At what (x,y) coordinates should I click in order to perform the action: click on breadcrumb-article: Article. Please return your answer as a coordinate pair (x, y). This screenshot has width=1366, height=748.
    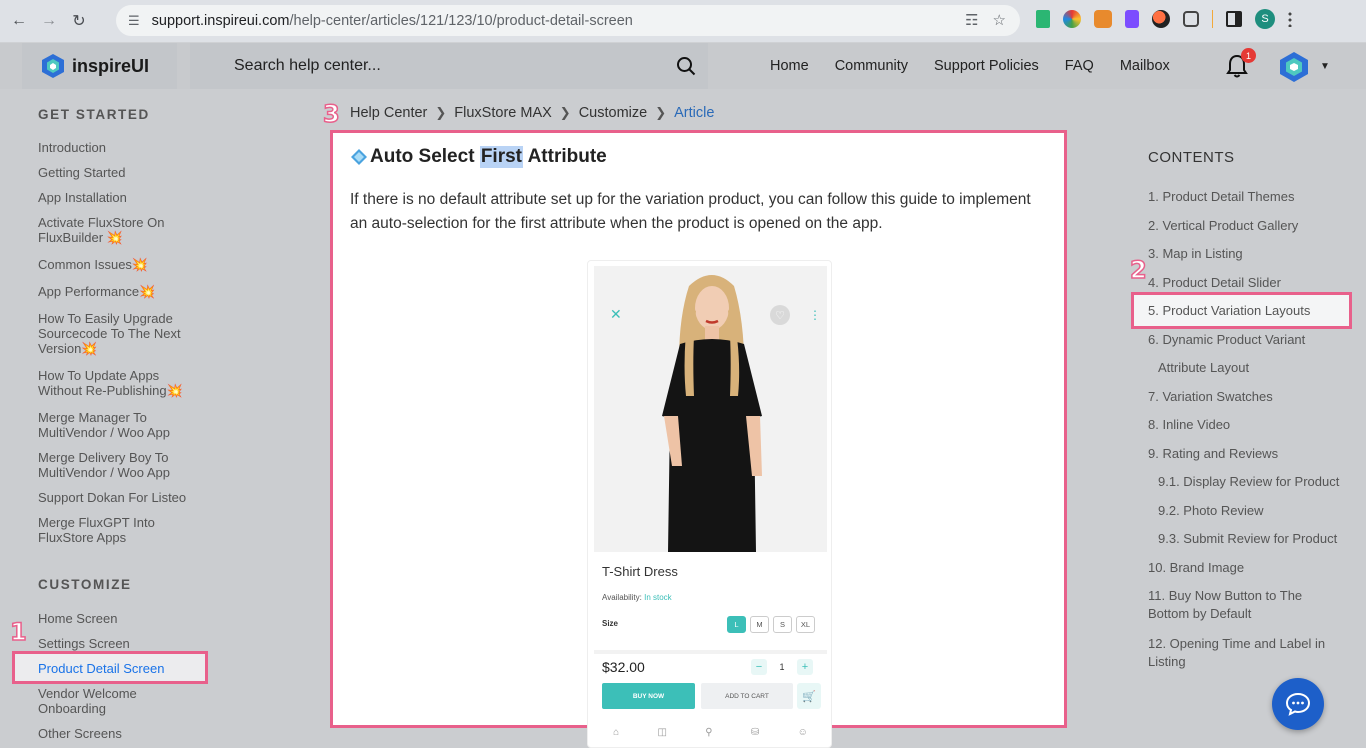
    Looking at the image, I should click on (694, 113).